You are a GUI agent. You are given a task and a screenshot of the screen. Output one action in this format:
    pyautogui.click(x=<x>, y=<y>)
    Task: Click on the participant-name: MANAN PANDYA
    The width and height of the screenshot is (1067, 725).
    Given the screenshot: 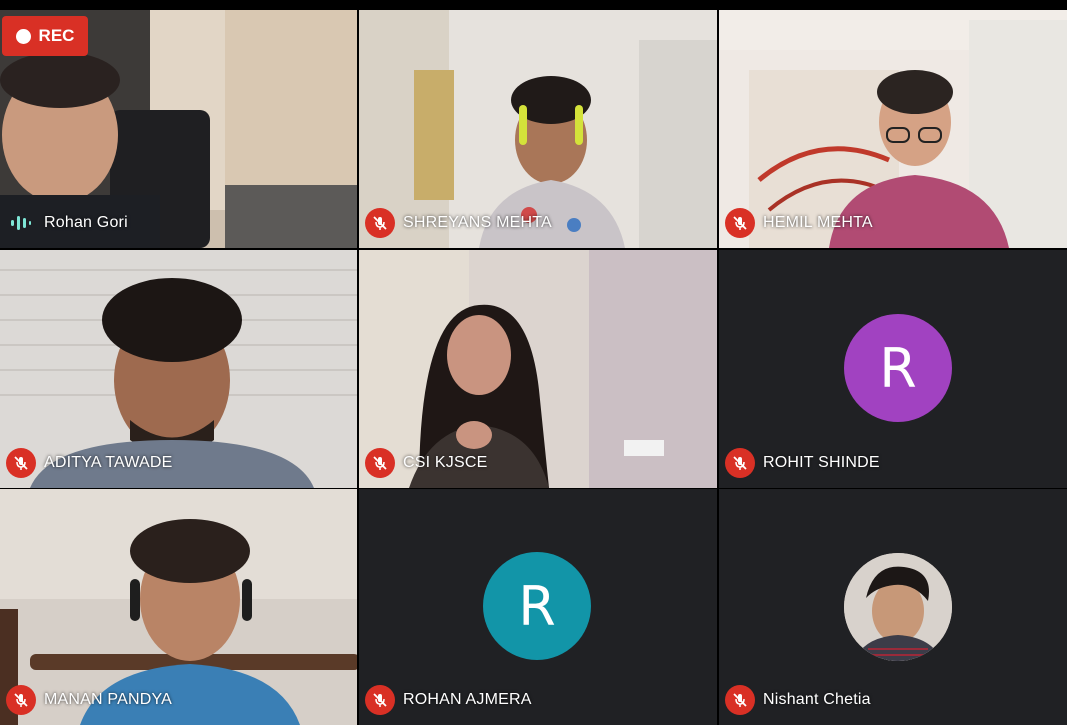 What is the action you would take?
    pyautogui.click(x=108, y=699)
    